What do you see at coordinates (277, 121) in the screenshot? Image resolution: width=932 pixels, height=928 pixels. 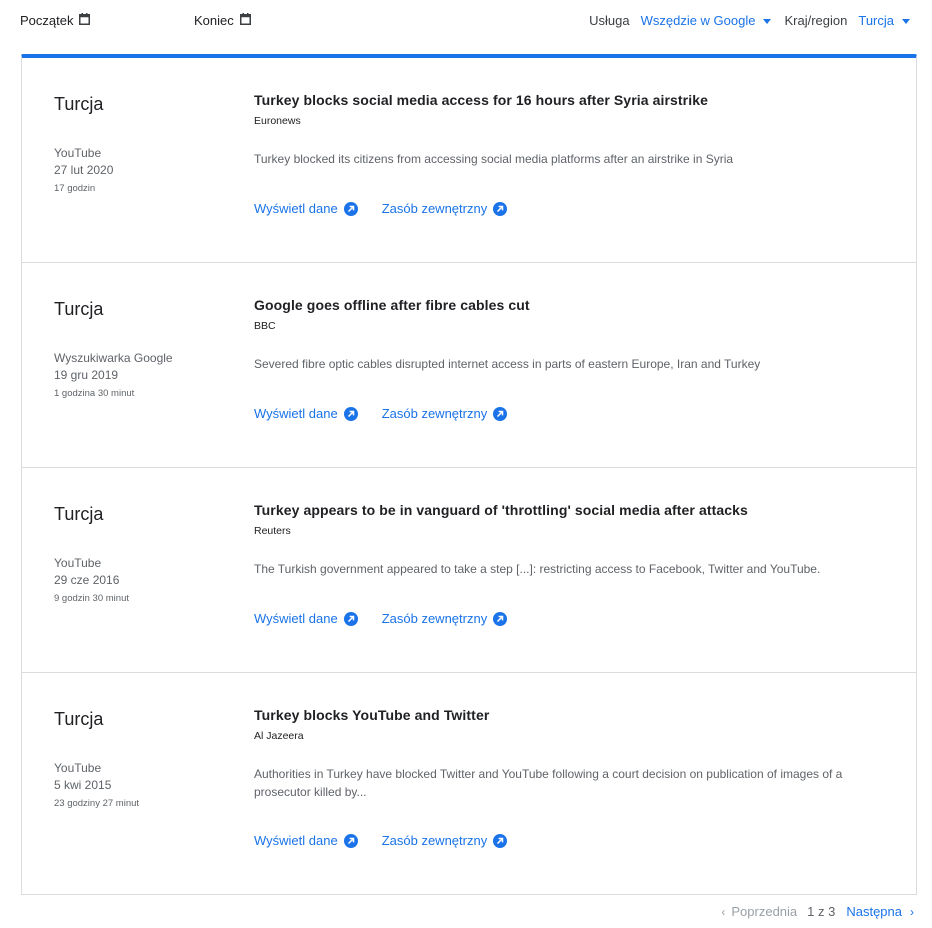 I see `result-source: Euronews` at bounding box center [277, 121].